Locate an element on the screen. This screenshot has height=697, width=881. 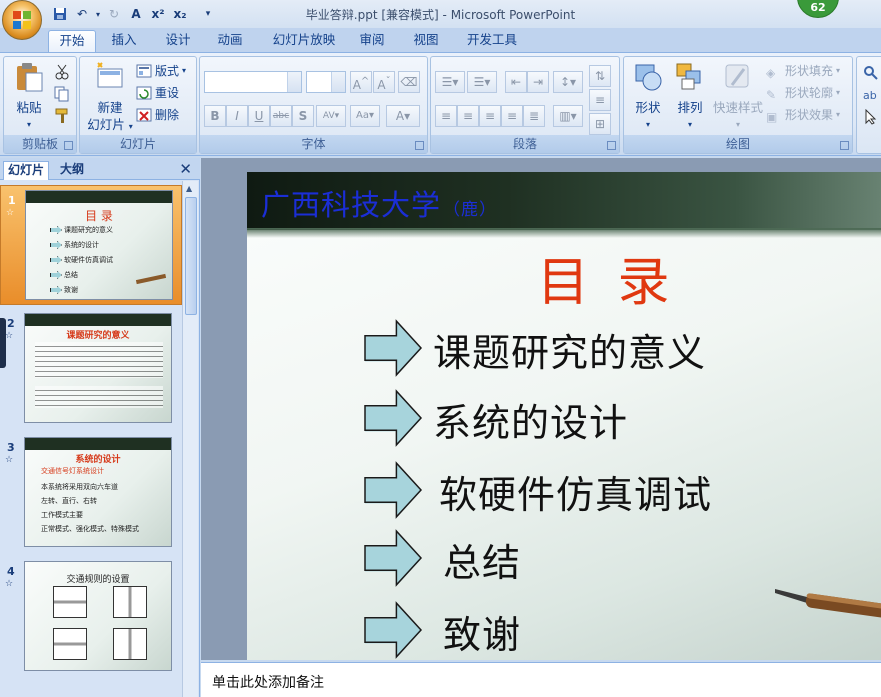
smartart-icon: ⊞ is located at coordinates (600, 124).